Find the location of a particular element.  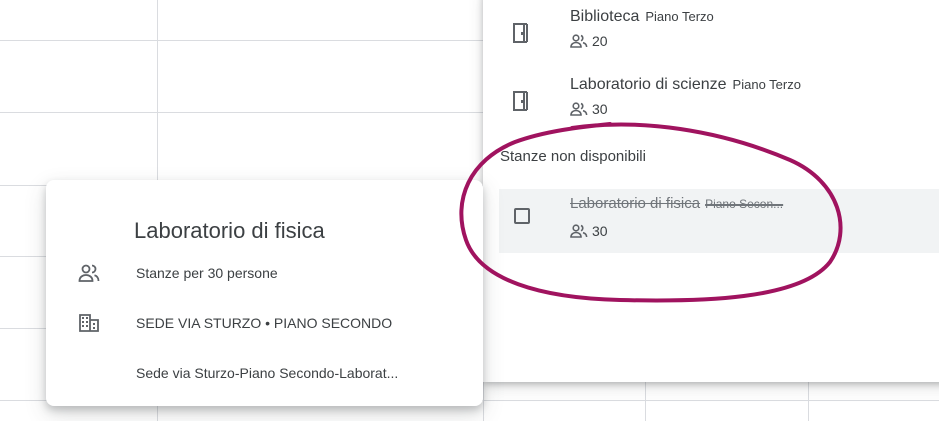

capacity-value: 20 is located at coordinates (600, 41).